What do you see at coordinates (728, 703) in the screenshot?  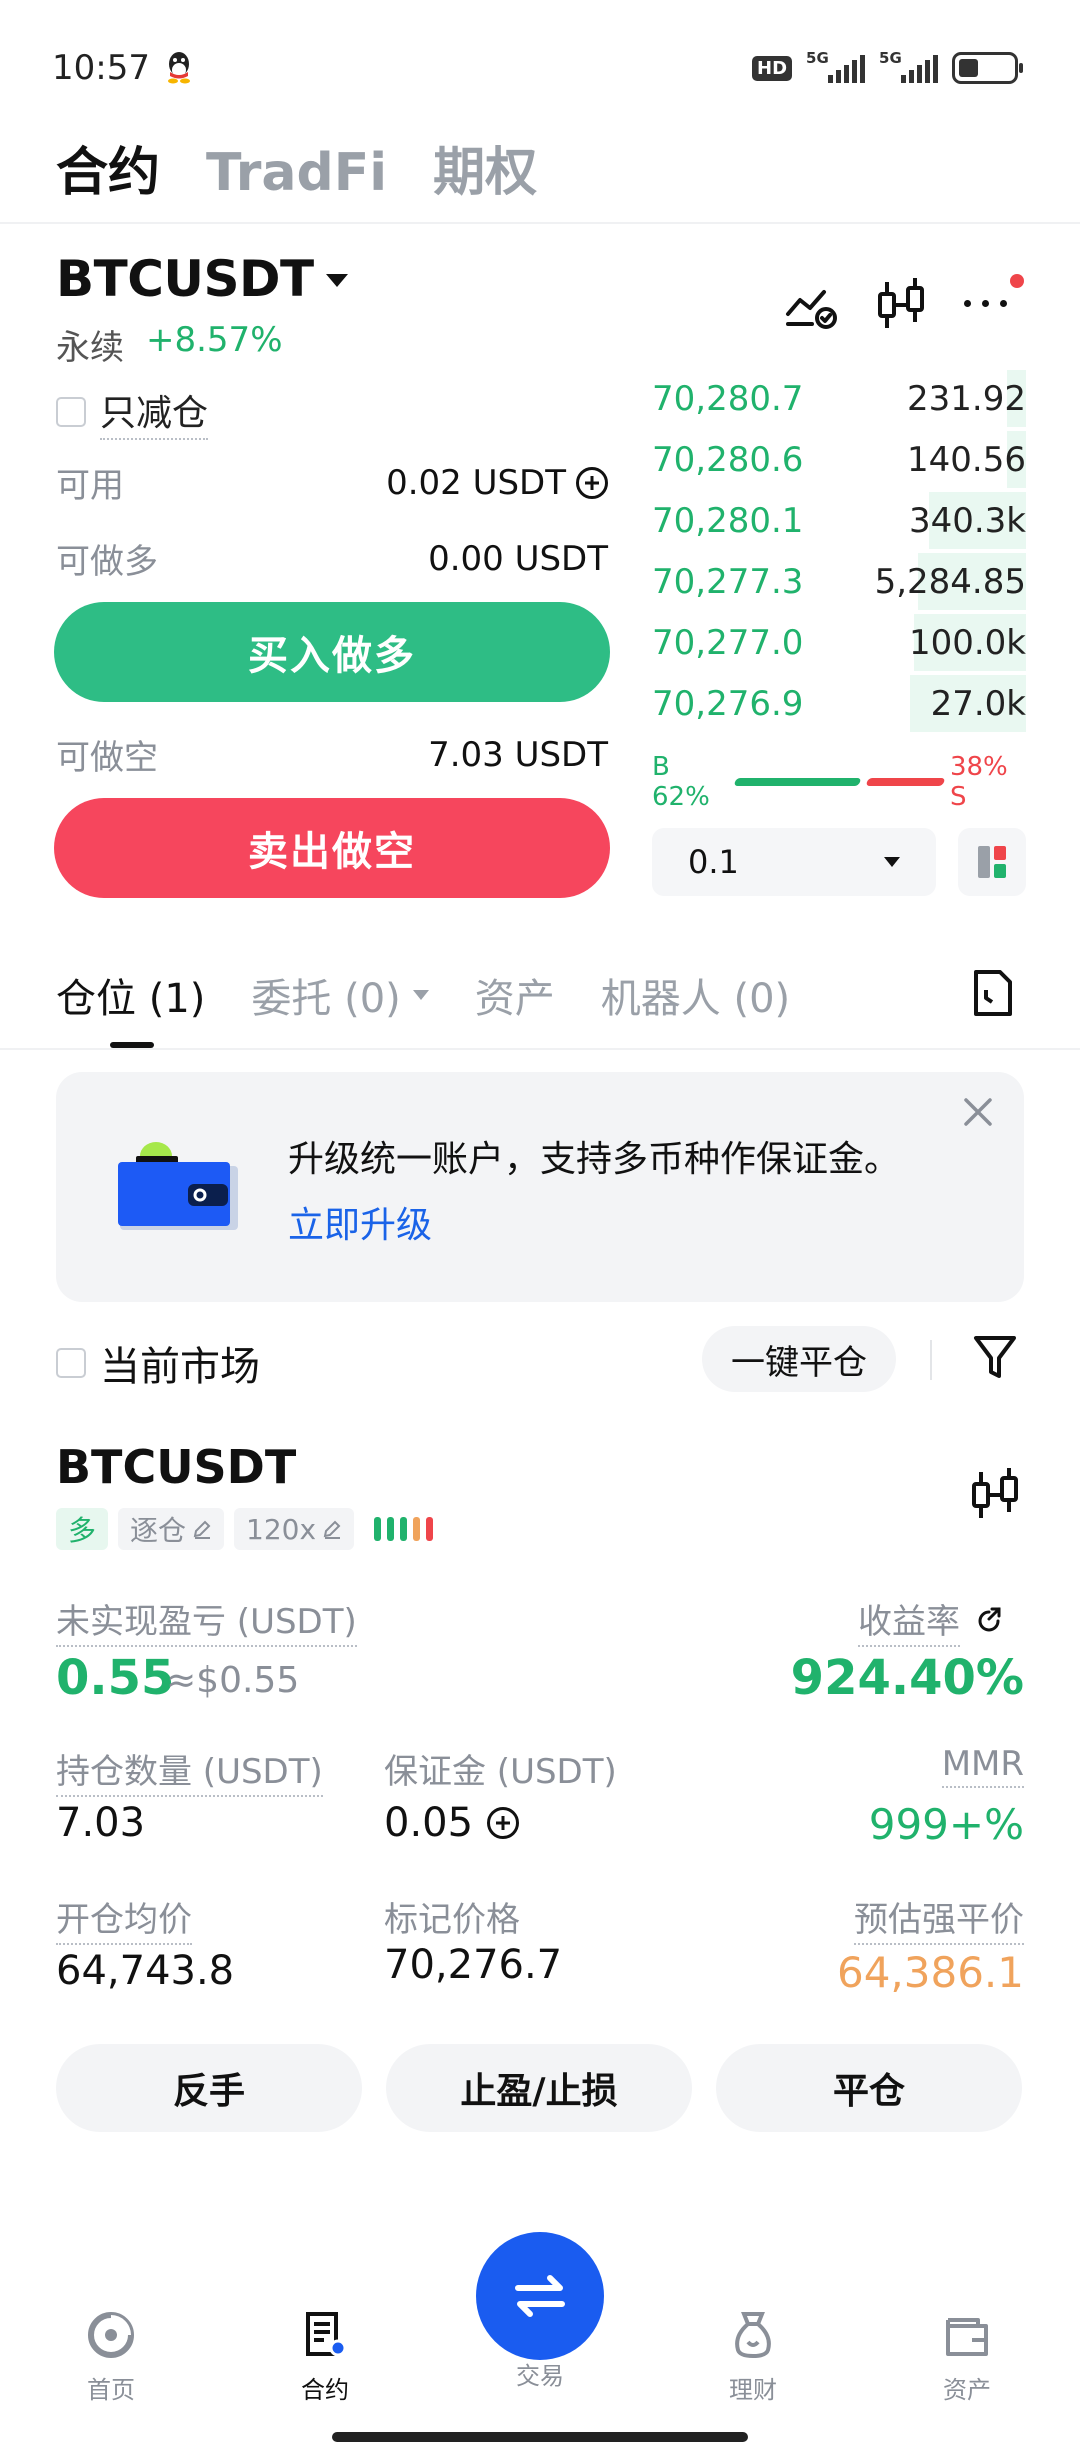 I see `bid-price: 70,276.9` at bounding box center [728, 703].